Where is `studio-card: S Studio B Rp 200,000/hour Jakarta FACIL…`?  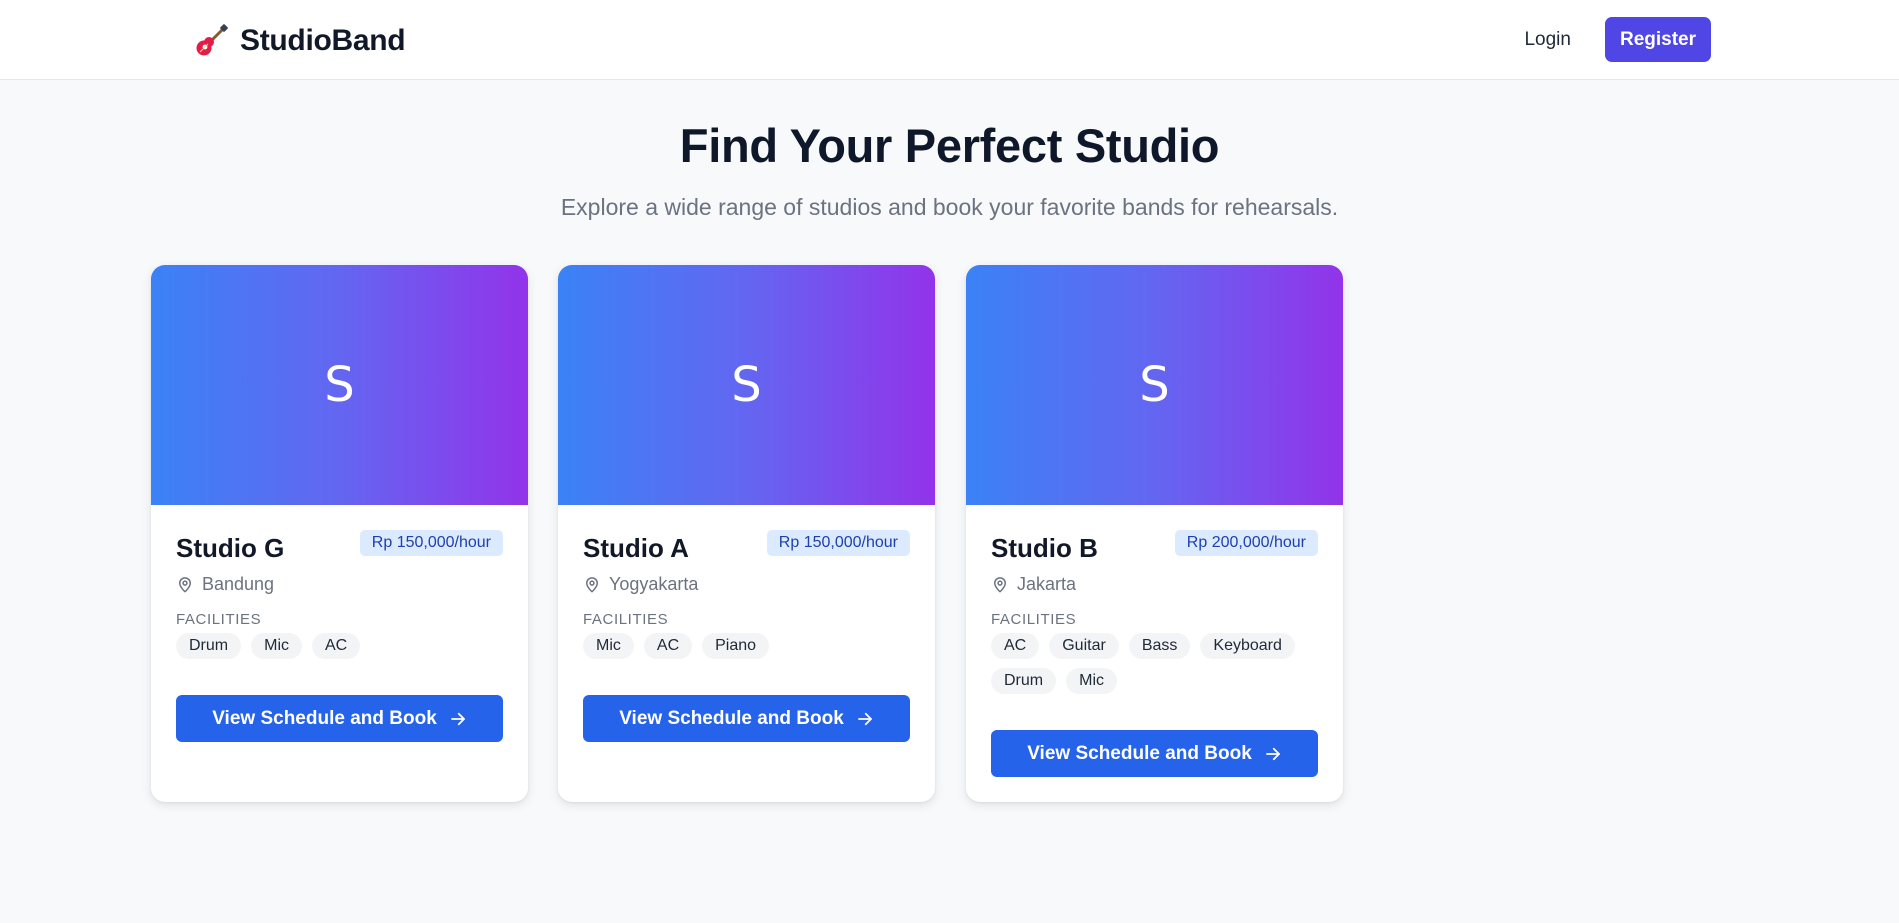 studio-card: S Studio B Rp 200,000/hour Jakarta FACIL… is located at coordinates (1154, 533).